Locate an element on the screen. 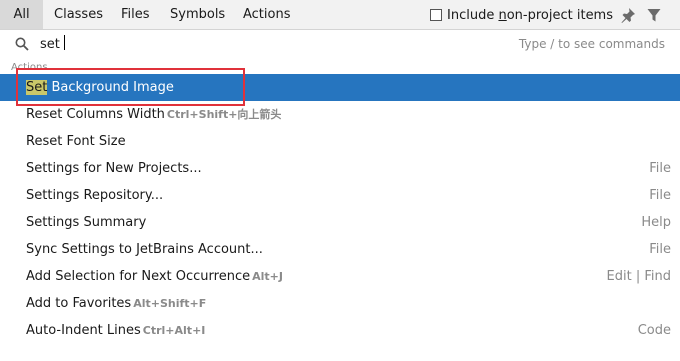 The image size is (680, 361). result-group: Code is located at coordinates (654, 330).